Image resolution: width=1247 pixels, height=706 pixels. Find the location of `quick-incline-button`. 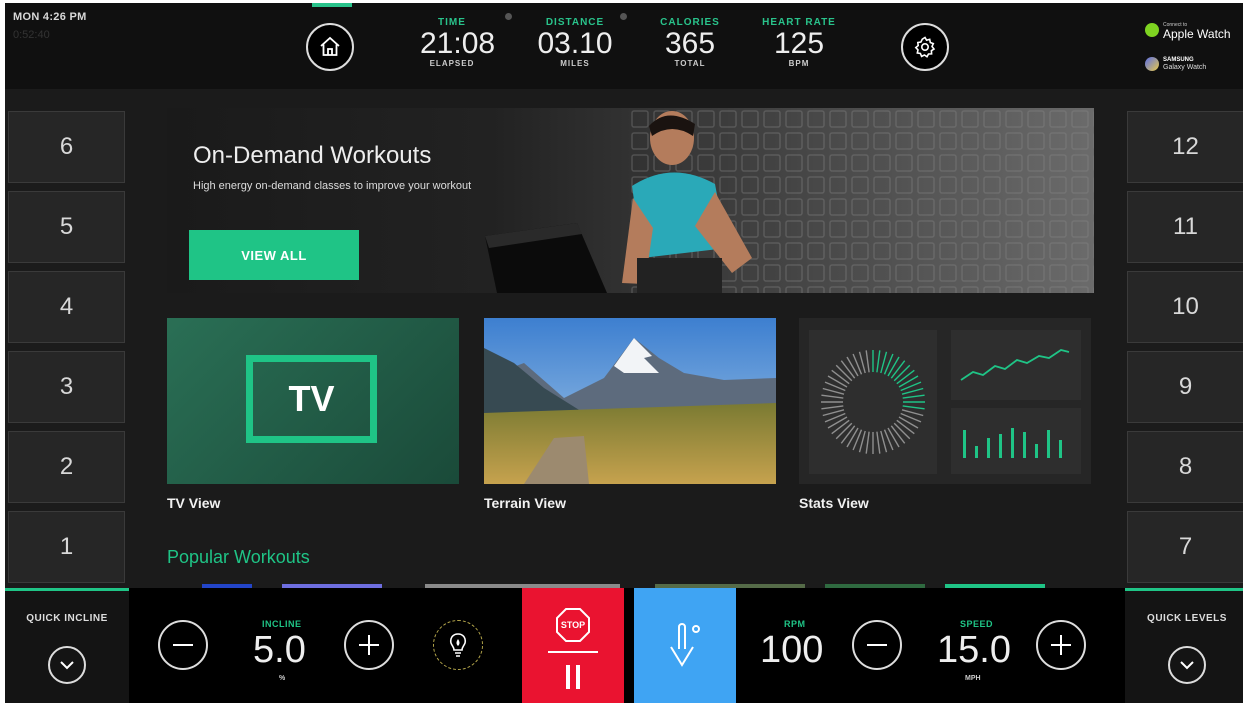

quick-incline-button is located at coordinates (67, 665).